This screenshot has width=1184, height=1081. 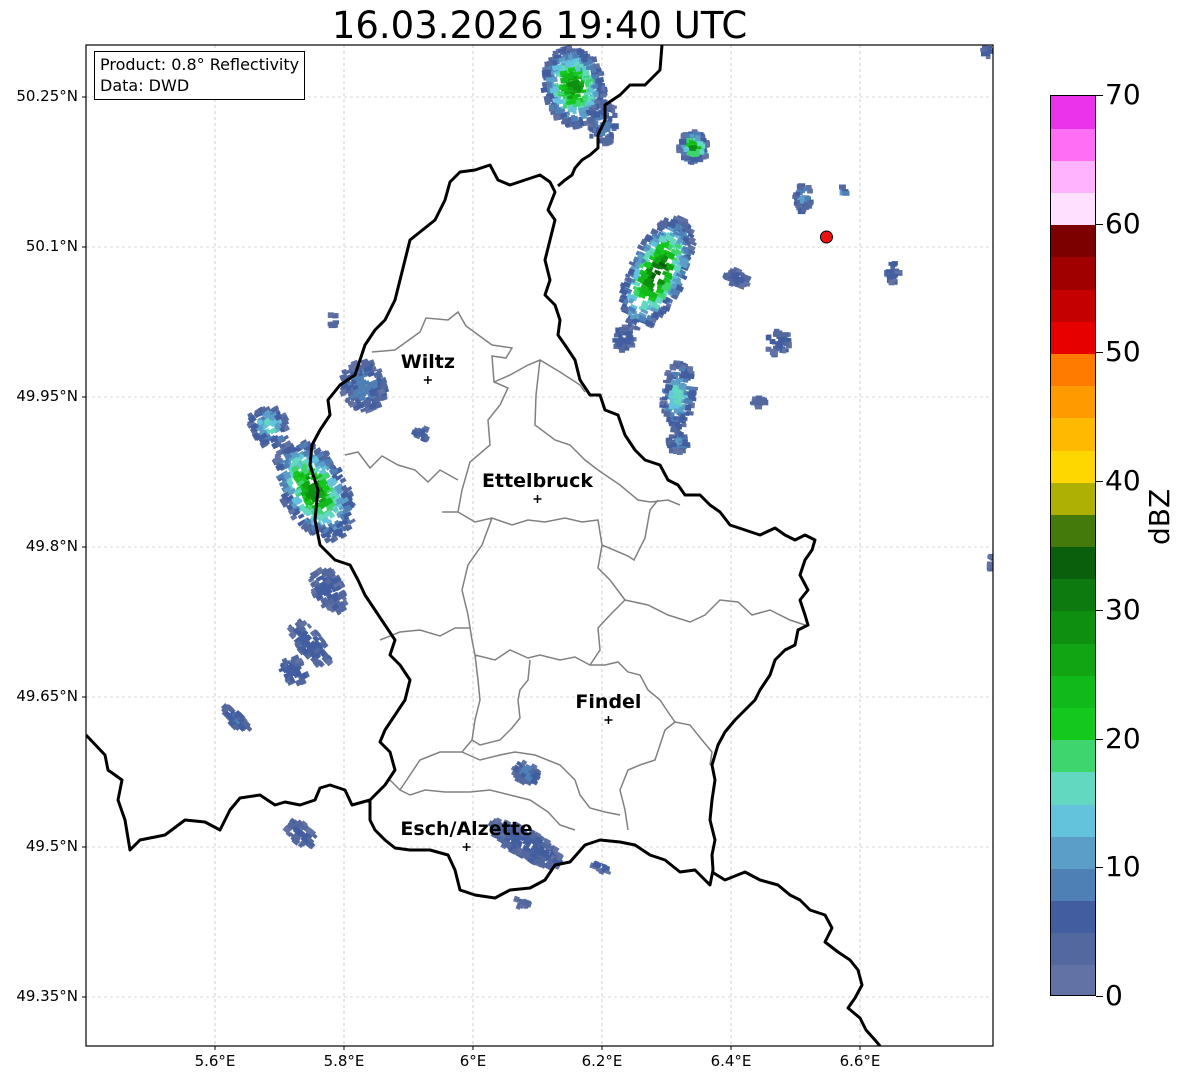 I want to click on product-label: Product: 0.8° Reflectivity, so click(x=200, y=64).